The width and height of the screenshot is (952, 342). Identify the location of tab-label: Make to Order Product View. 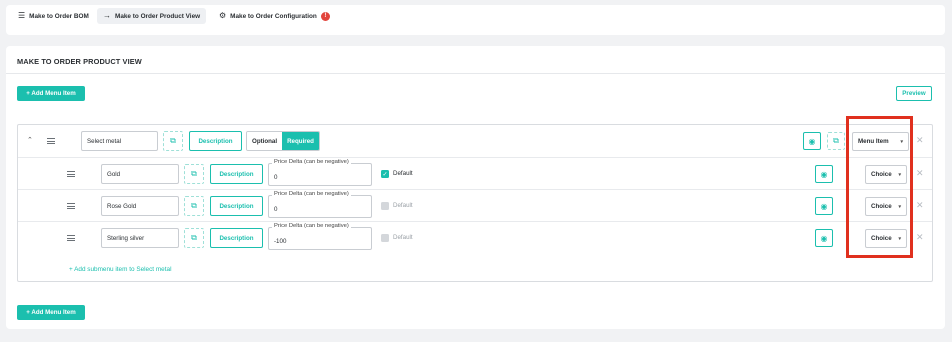
(158, 16).